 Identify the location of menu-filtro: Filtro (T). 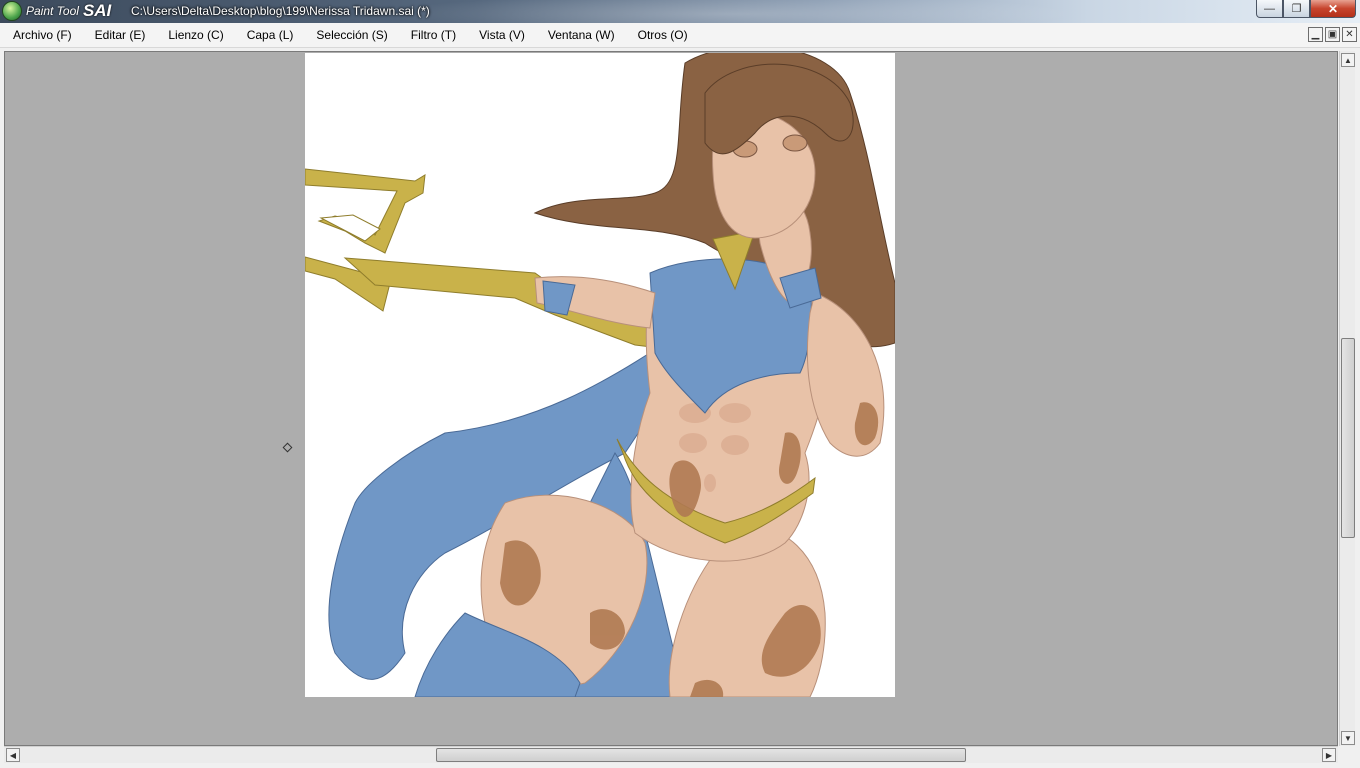
(432, 35).